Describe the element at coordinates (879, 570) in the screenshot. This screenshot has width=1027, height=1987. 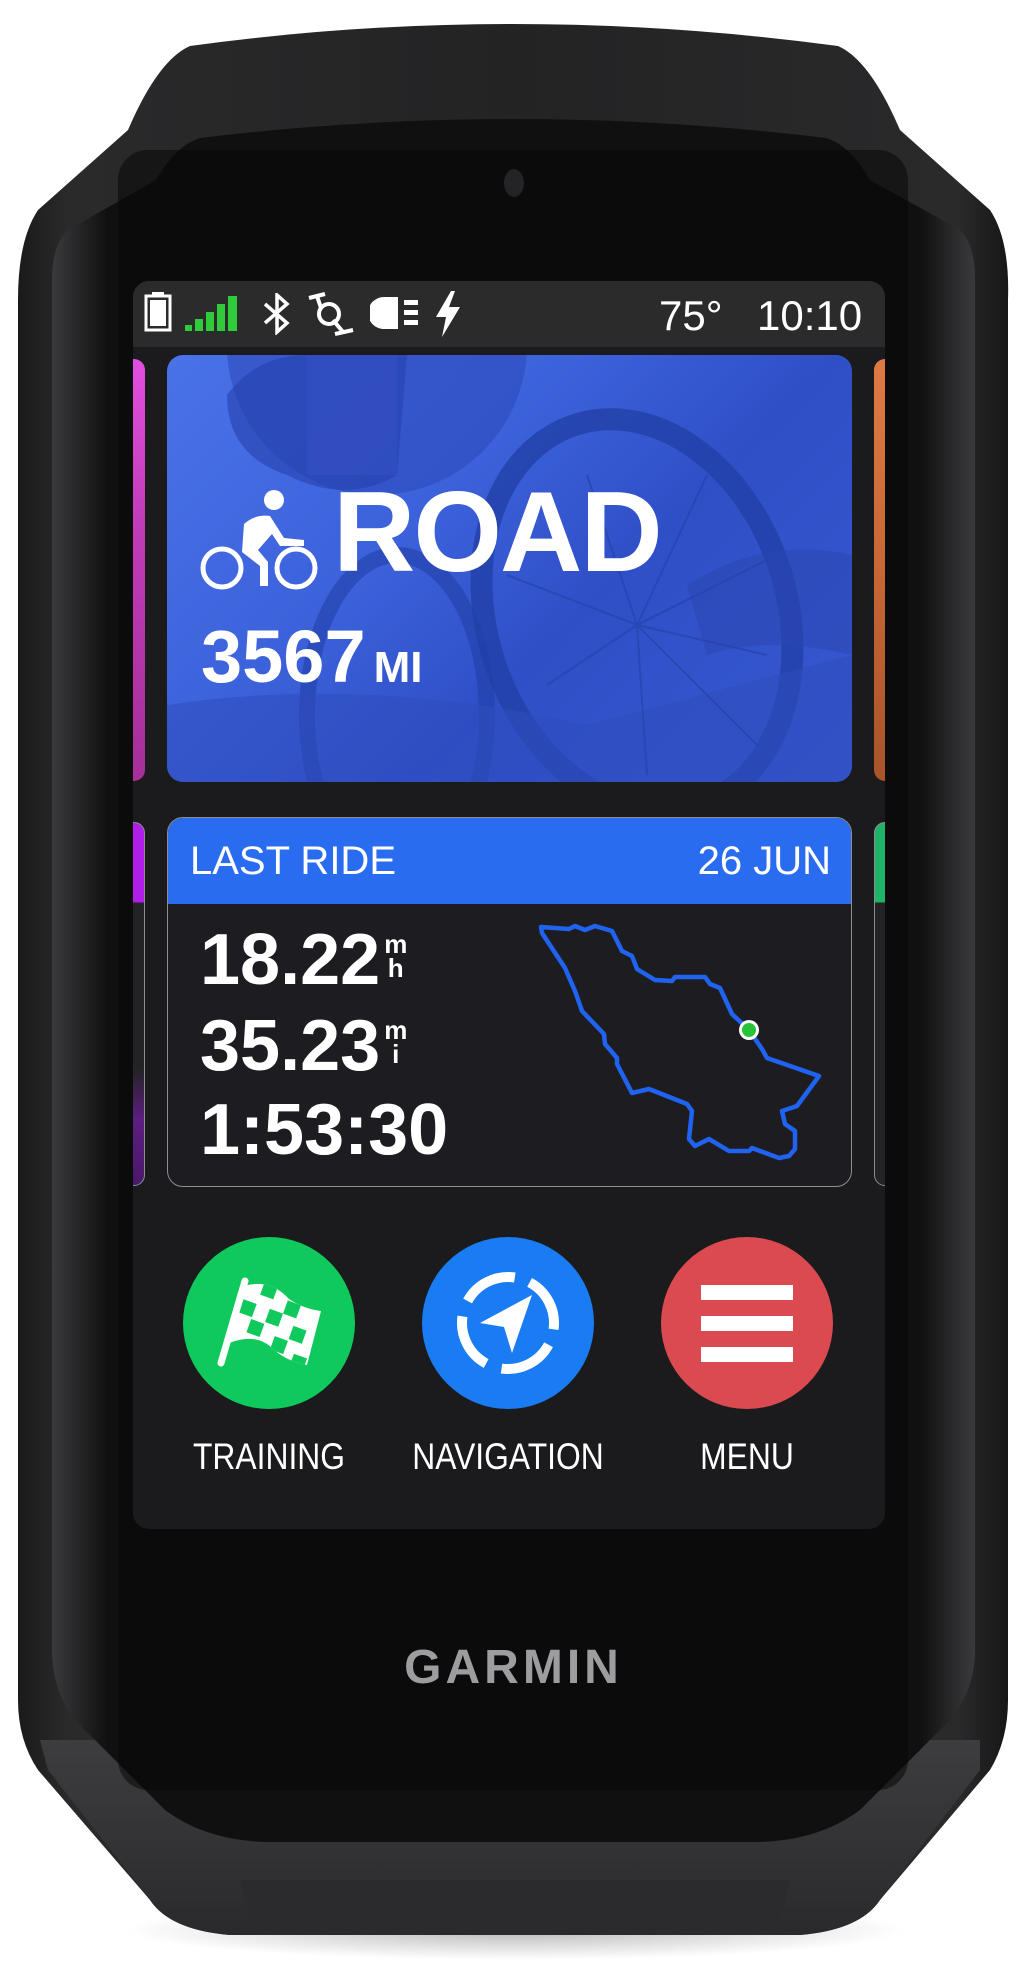
I see `next-profile-card` at that location.